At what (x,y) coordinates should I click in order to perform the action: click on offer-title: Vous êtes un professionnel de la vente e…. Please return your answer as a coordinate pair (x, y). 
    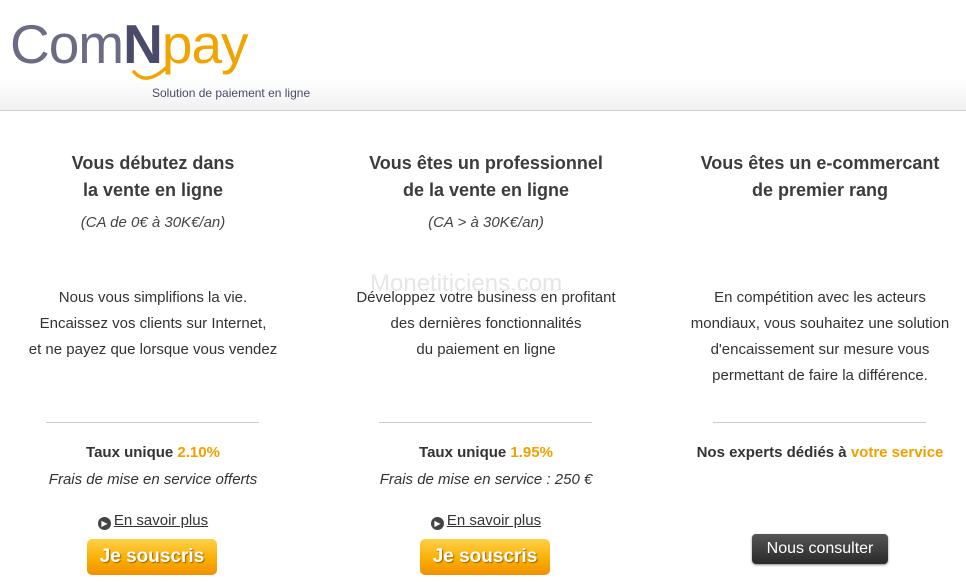
    Looking at the image, I should click on (486, 176).